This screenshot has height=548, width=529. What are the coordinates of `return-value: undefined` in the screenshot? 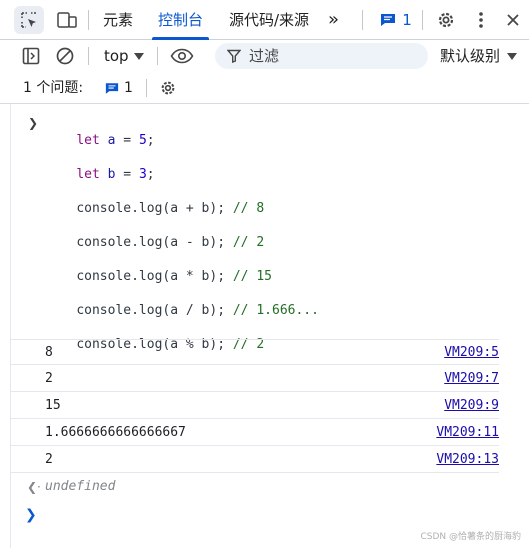 It's located at (80, 486).